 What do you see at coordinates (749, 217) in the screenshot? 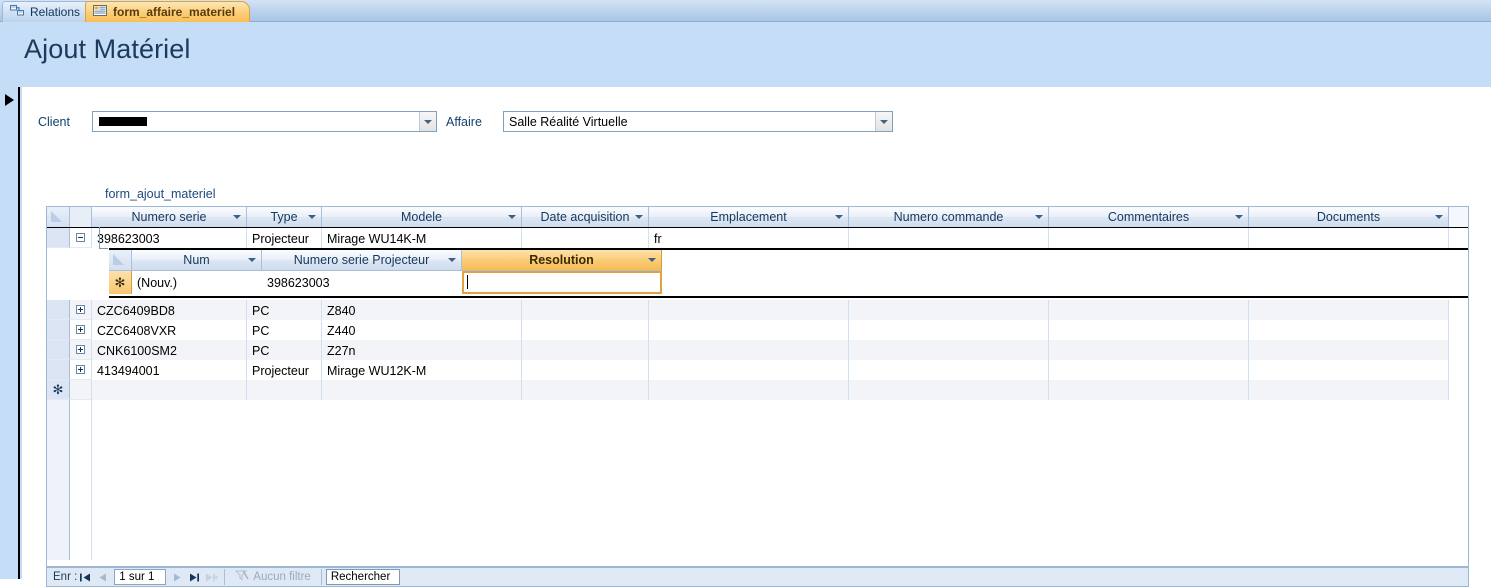
I see `column-header-emplacement: Emplacement` at bounding box center [749, 217].